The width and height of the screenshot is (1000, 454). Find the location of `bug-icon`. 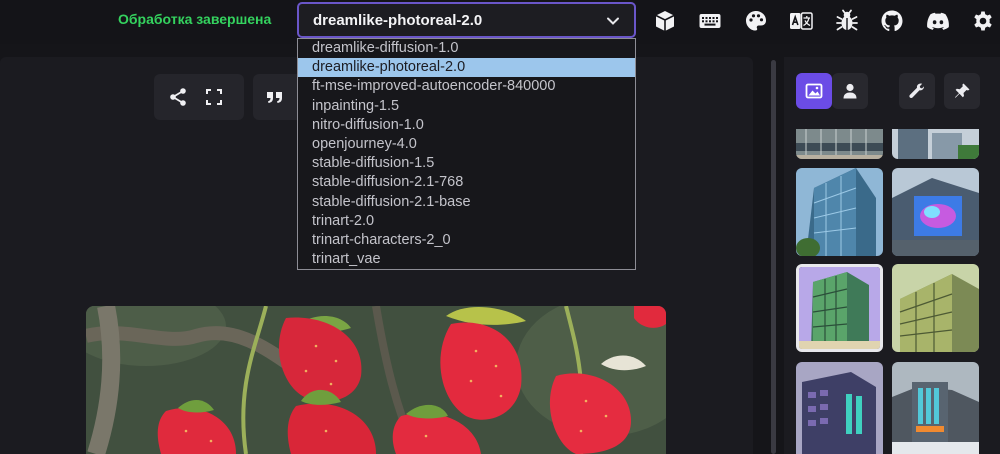

bug-icon is located at coordinates (846, 20).